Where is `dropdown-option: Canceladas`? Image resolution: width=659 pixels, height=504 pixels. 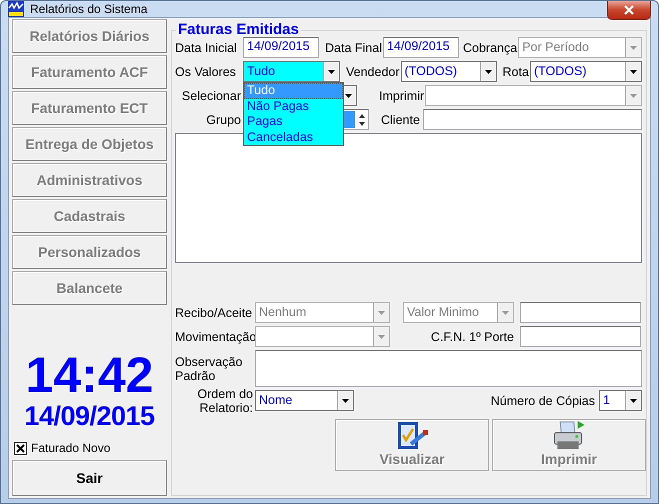 dropdown-option: Canceladas is located at coordinates (293, 137).